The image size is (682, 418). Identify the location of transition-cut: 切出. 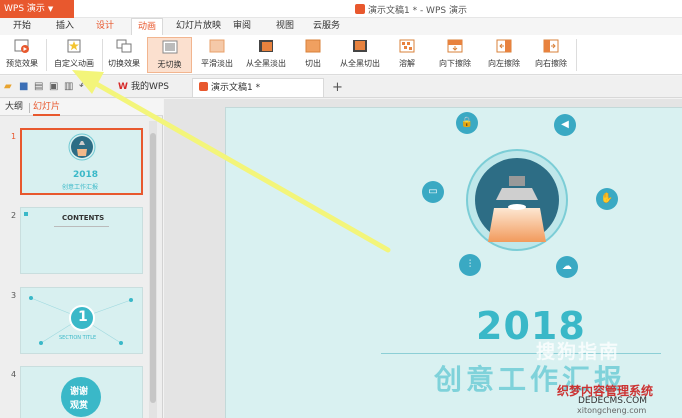
(313, 55).